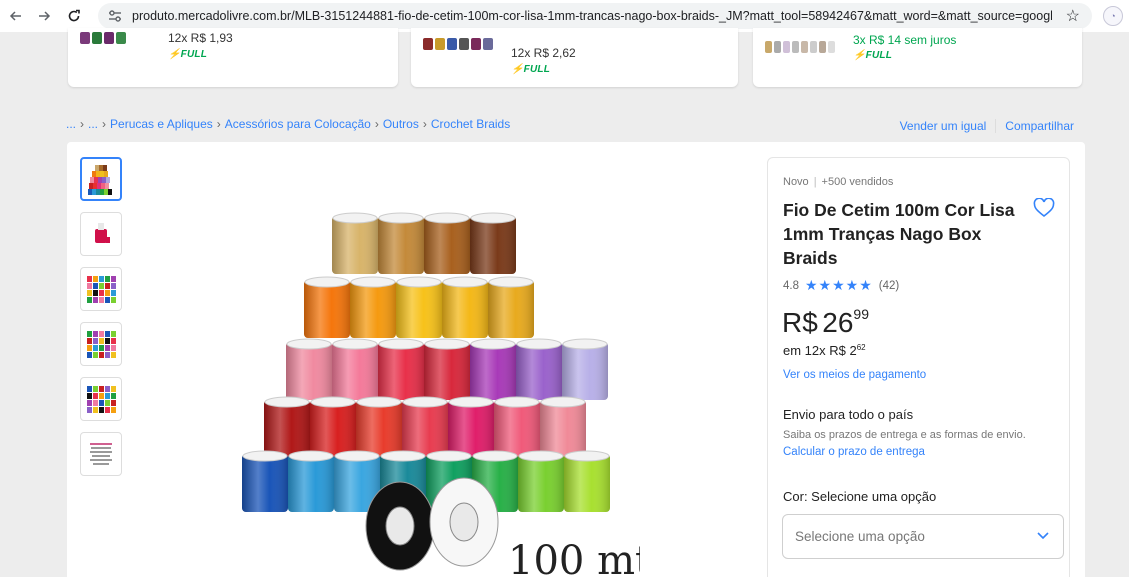 The height and width of the screenshot is (577, 1129). What do you see at coordinates (874, 496) in the screenshot?
I see `color-value: Selecione uma opção` at bounding box center [874, 496].